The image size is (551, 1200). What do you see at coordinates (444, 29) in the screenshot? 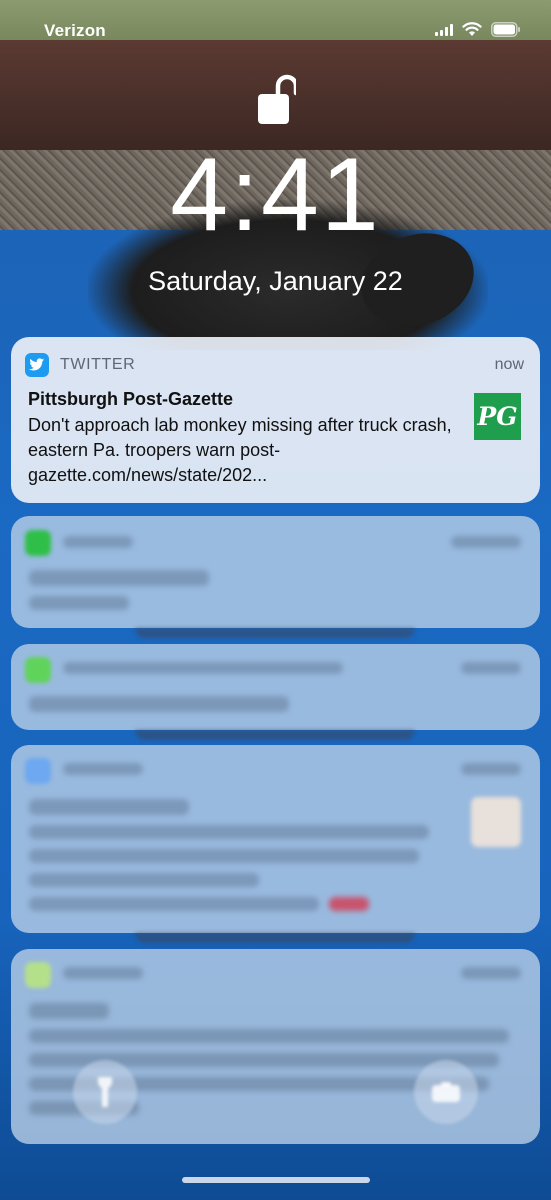
I see `signal-icon` at bounding box center [444, 29].